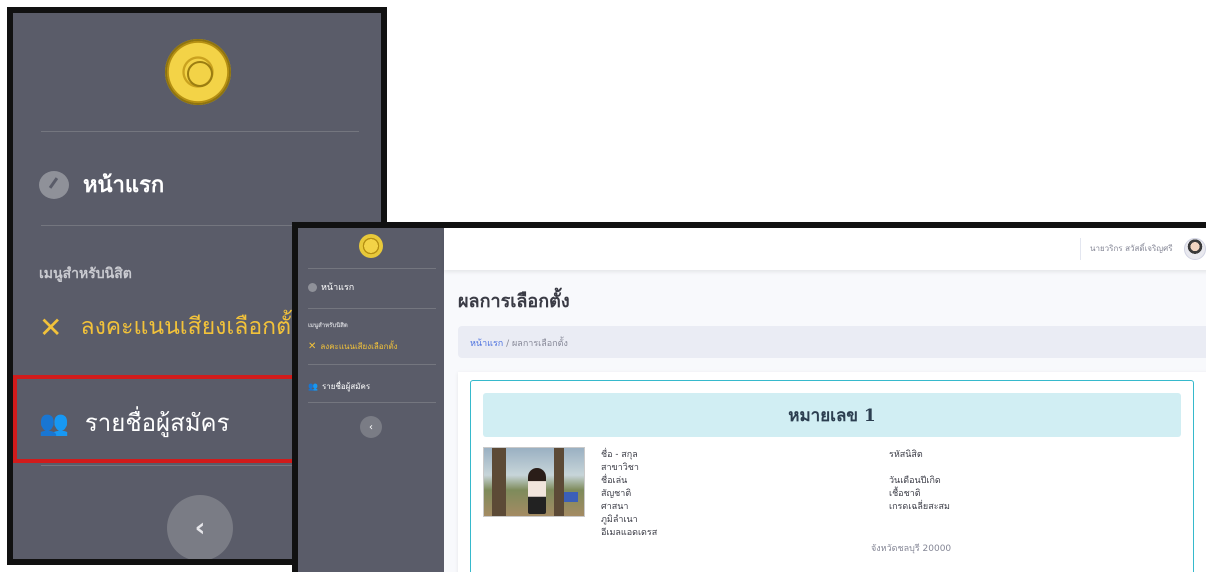 This screenshot has width=1206, height=572. Describe the element at coordinates (906, 455) in the screenshot. I see `info-label: รหัสนิสิต` at that location.